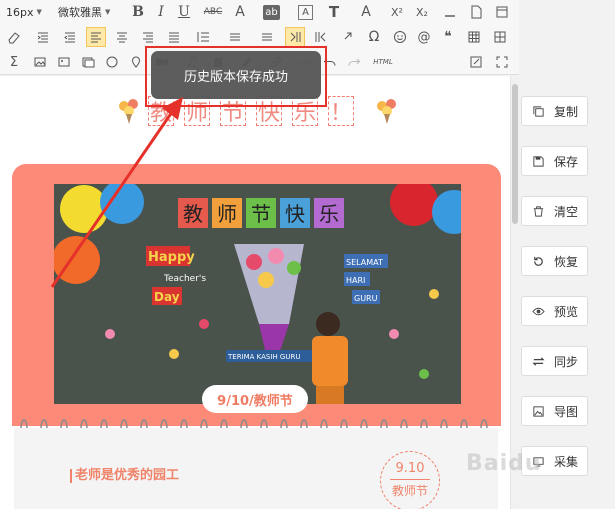 Image resolution: width=615 pixels, height=509 pixels. What do you see at coordinates (566, 111) in the screenshot?
I see `copy-label: 复制` at bounding box center [566, 111].